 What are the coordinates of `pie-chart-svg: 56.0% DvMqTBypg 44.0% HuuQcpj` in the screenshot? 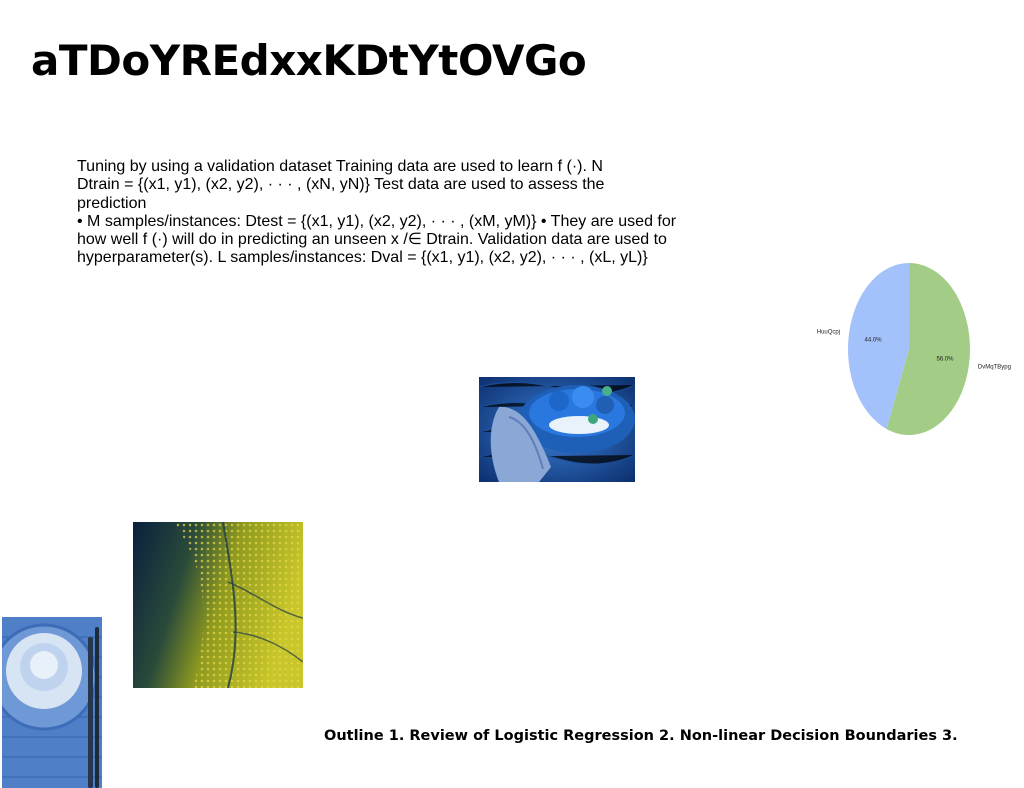 It's located at (914, 349).